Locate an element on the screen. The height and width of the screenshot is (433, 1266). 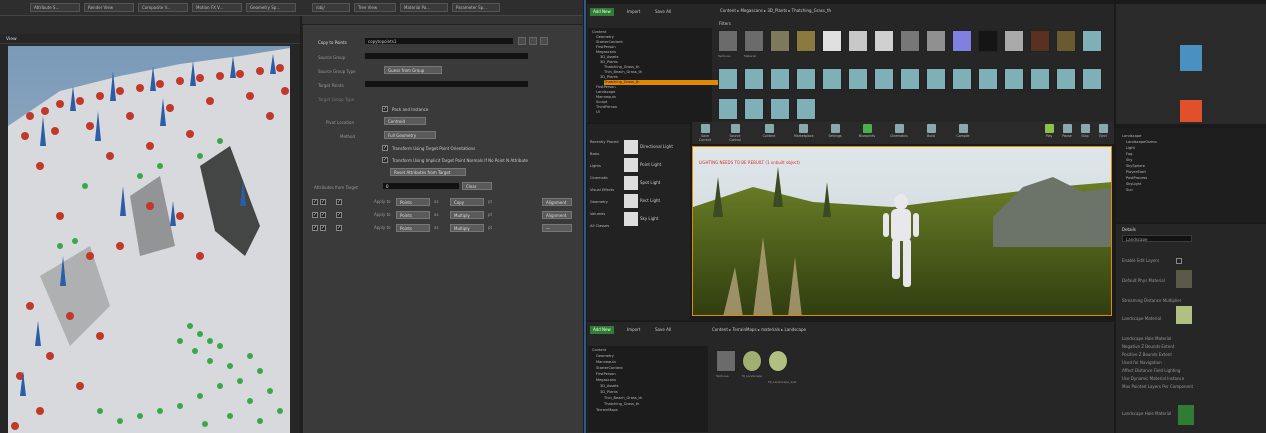
tree-item: TerrainMaps is located at coordinates (607, 410).